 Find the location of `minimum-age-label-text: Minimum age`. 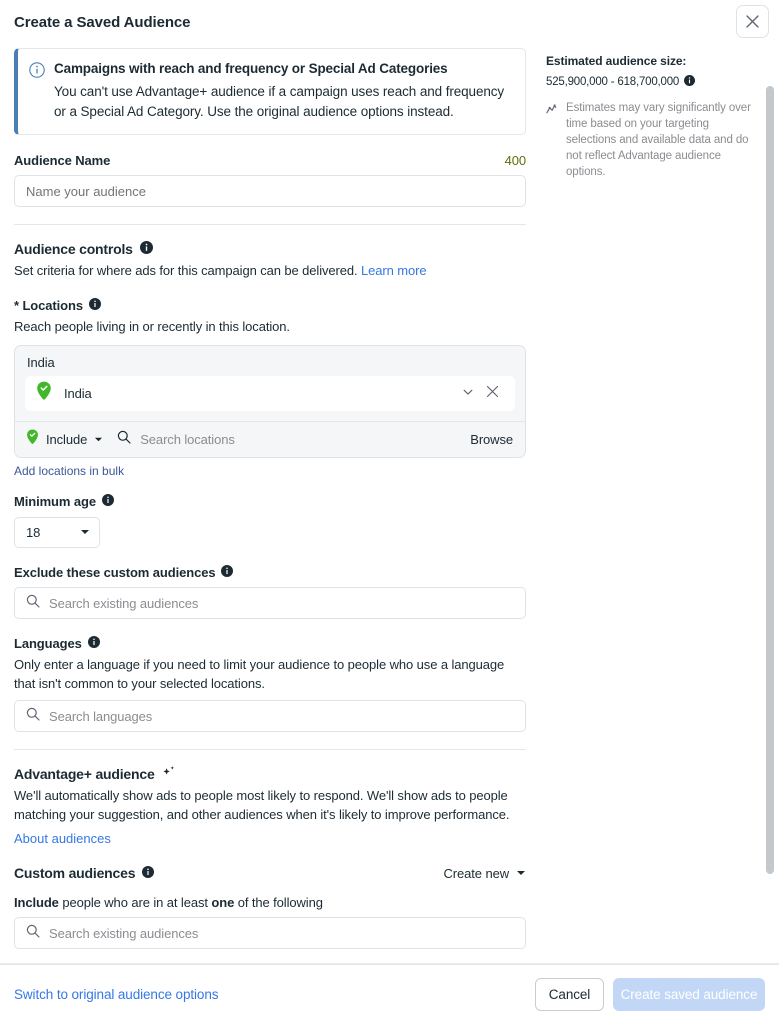

minimum-age-label-text: Minimum age is located at coordinates (55, 501).